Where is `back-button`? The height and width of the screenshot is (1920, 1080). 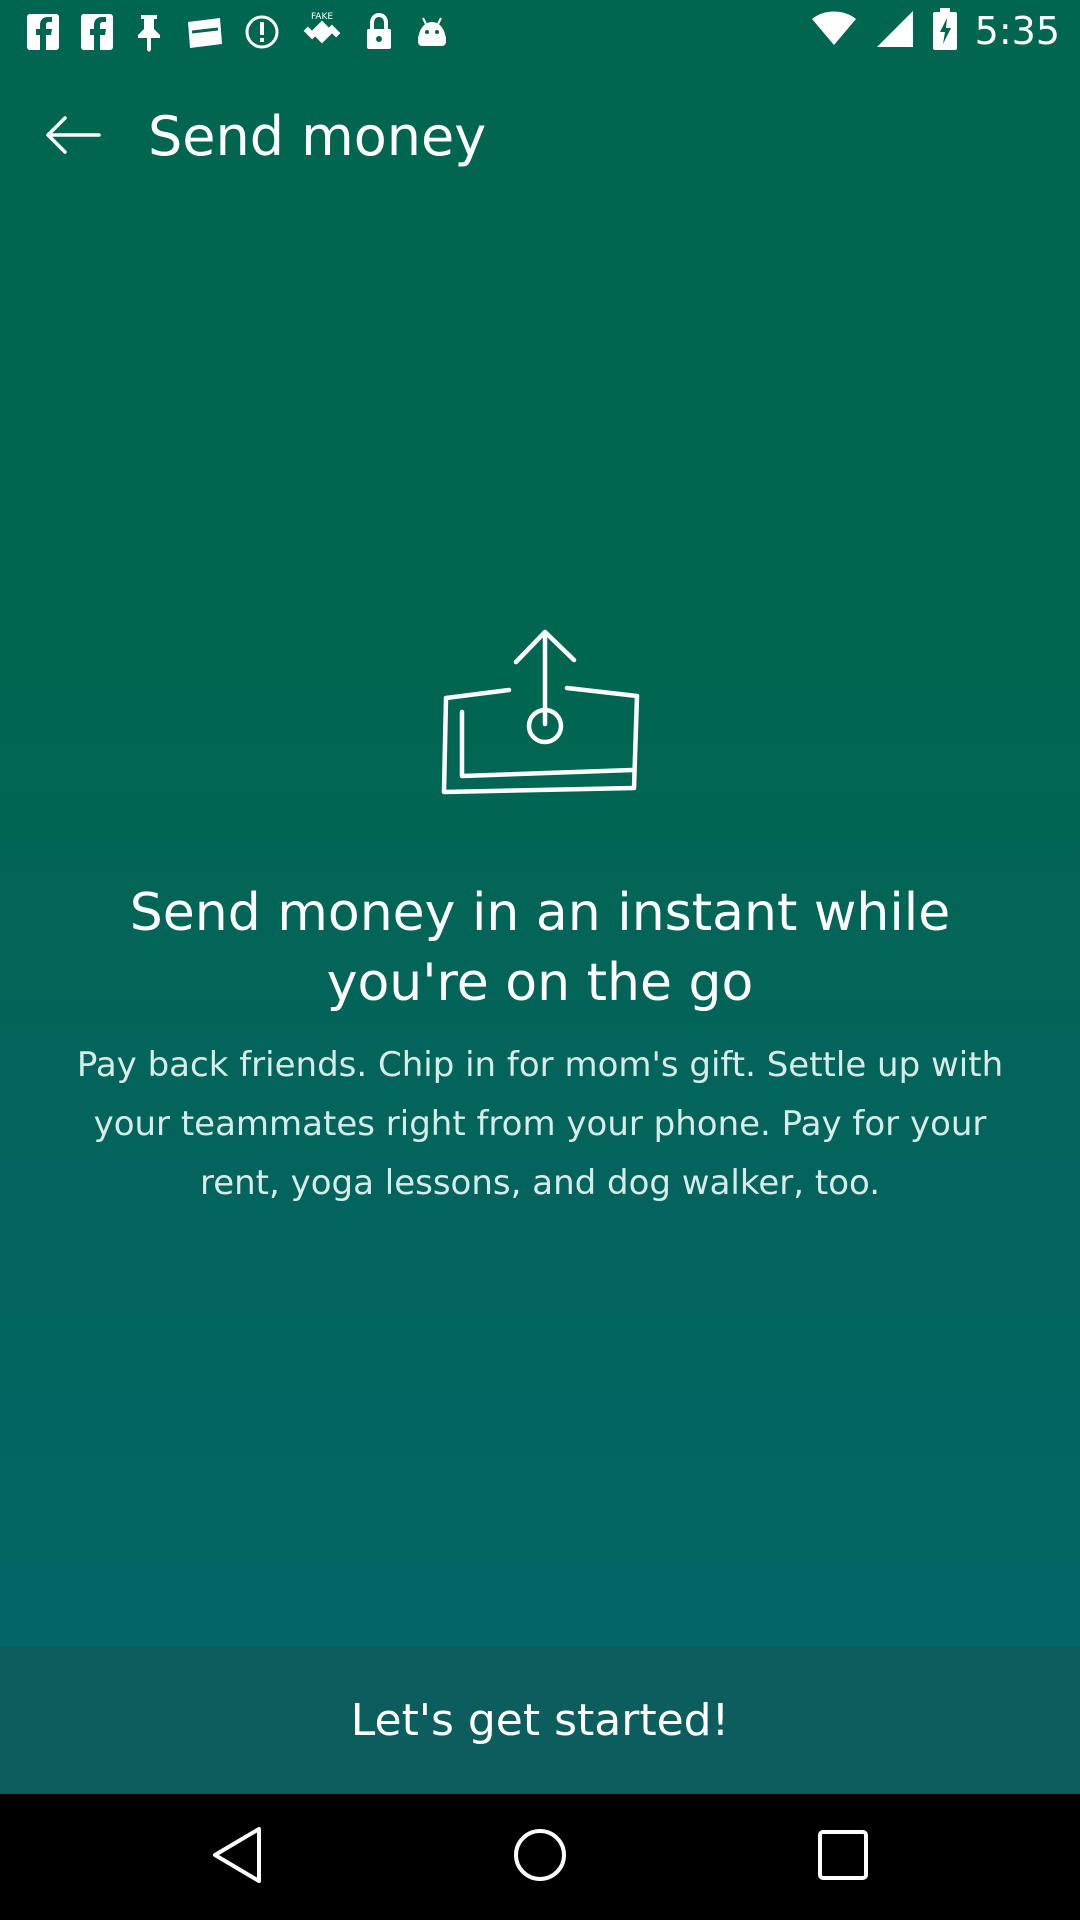
back-button is located at coordinates (73, 137).